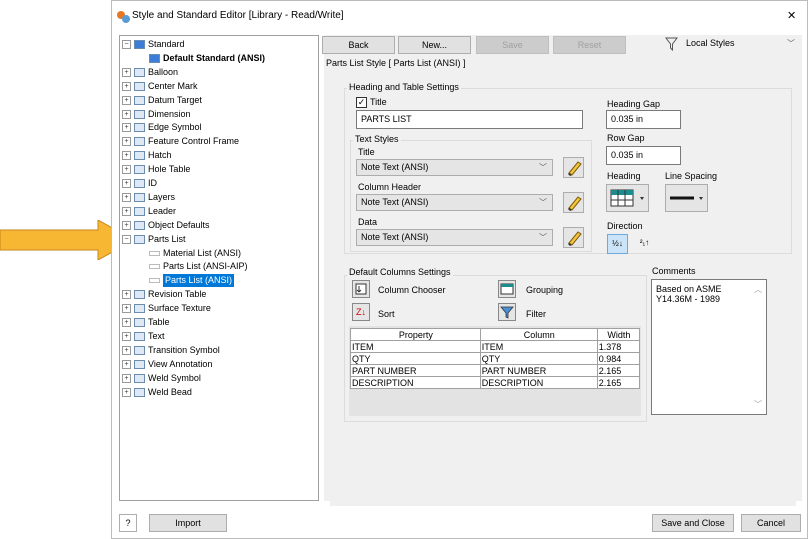 The width and height of the screenshot is (808, 539). I want to click on tree-item-label: Weld Symbol, so click(174, 377).